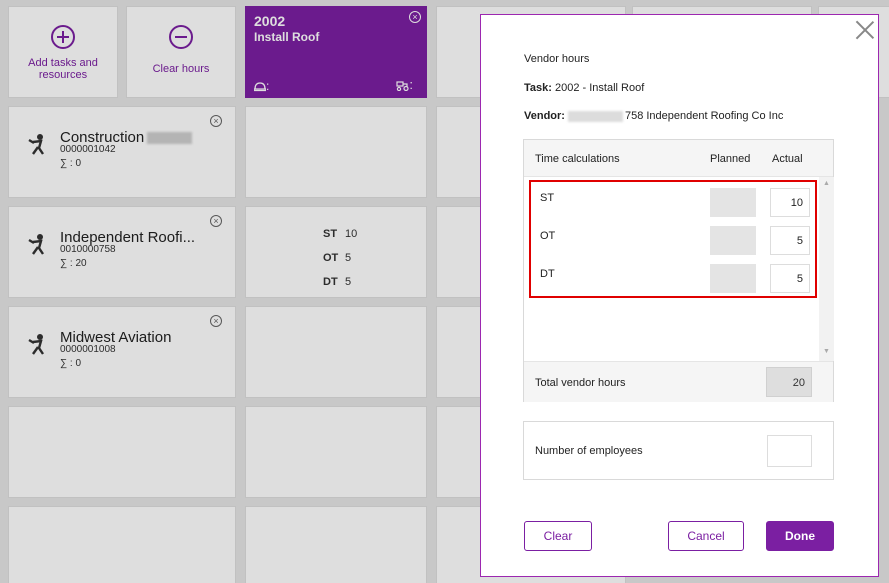  Describe the element at coordinates (678, 158) in the screenshot. I see `table-header: Time calculations Planned Actual` at that location.